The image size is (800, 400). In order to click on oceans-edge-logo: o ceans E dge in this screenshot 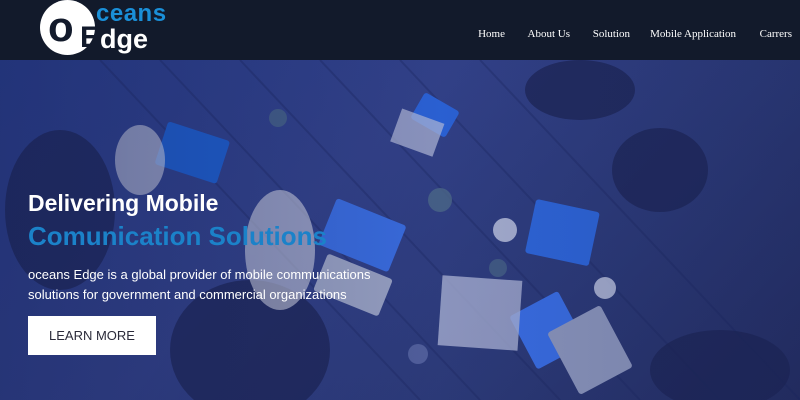, I will do `click(115, 28)`.